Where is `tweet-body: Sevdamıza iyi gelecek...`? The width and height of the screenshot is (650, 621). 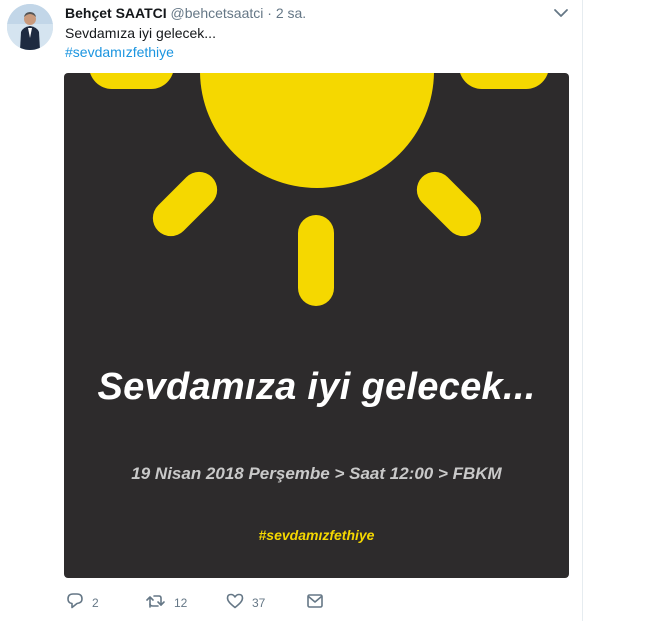 tweet-body: Sevdamıza iyi gelecek... is located at coordinates (140, 33).